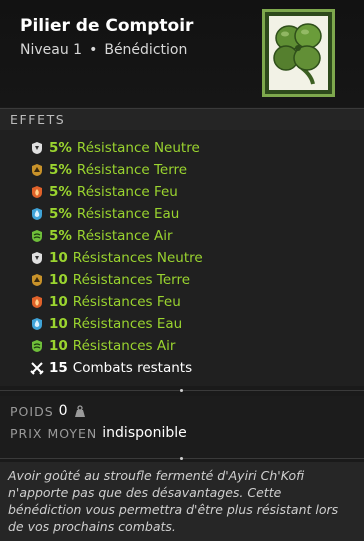 The image size is (364, 541). What do you see at coordinates (131, 280) in the screenshot?
I see `effect-label: Résistances Terre` at bounding box center [131, 280].